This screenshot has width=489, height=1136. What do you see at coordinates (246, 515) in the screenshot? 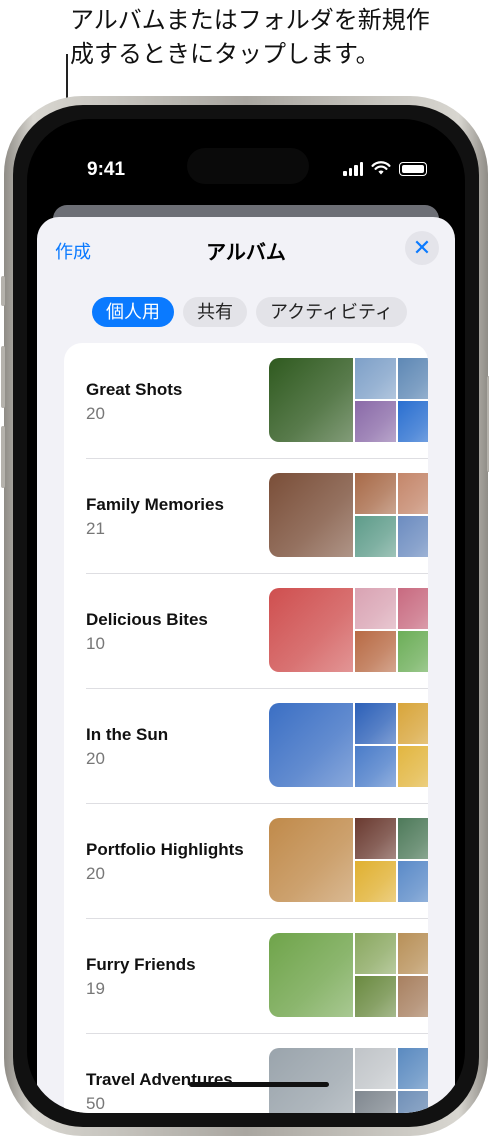
I see `album-row: Family Memories 21` at bounding box center [246, 515].